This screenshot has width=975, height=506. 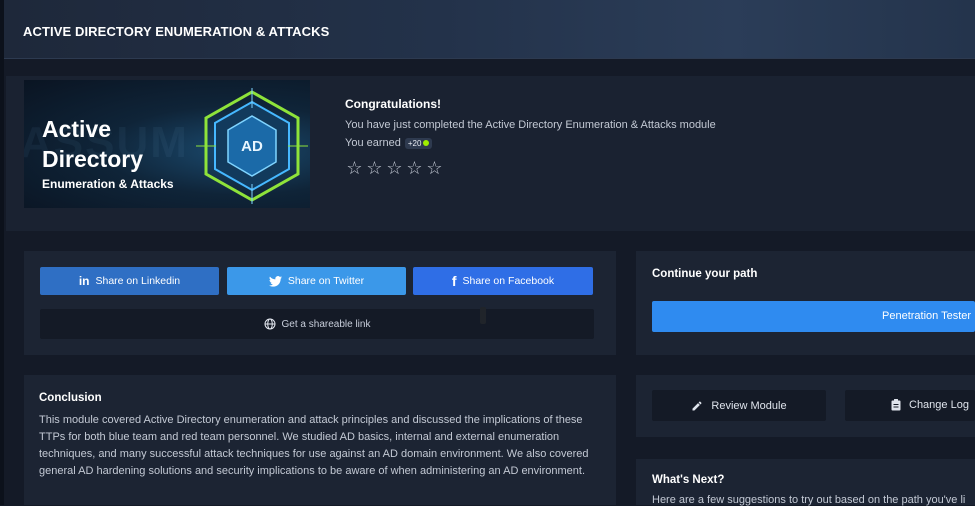 I want to click on cover-title-line1: Active, so click(x=77, y=129).